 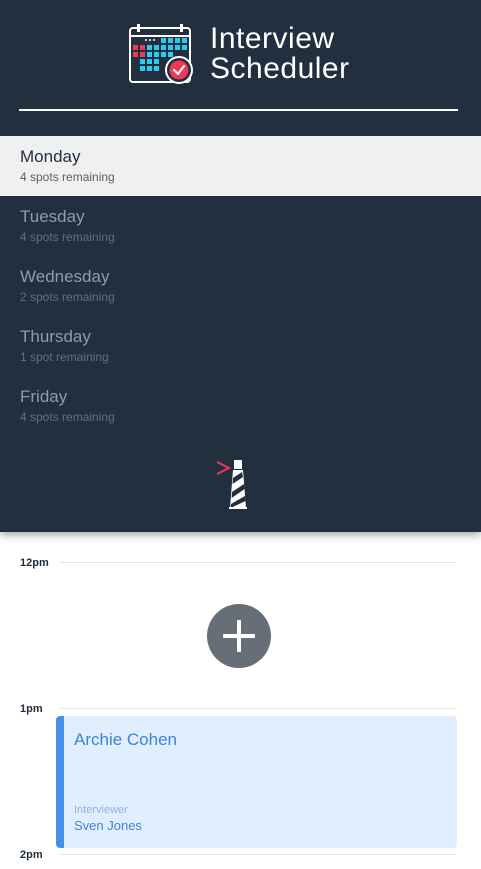 I want to click on plus-icon-vertical, so click(x=239, y=636).